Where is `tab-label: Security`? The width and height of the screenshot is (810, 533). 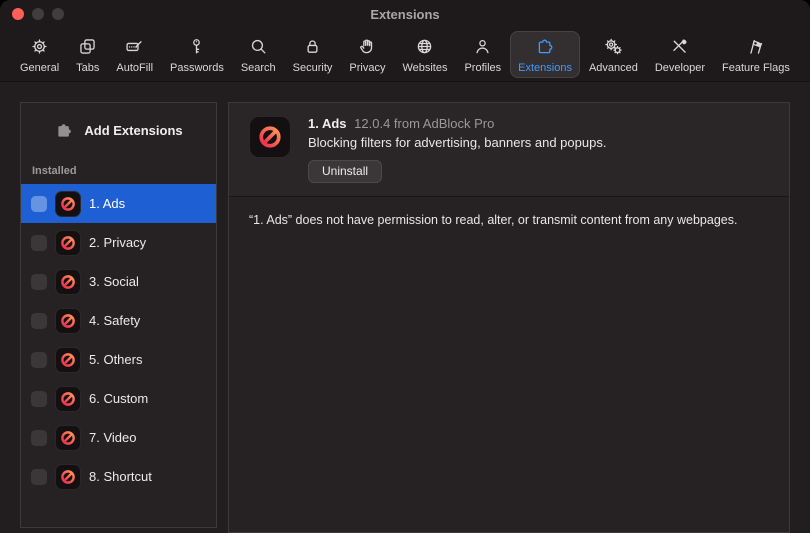
tab-label: Security is located at coordinates (312, 67).